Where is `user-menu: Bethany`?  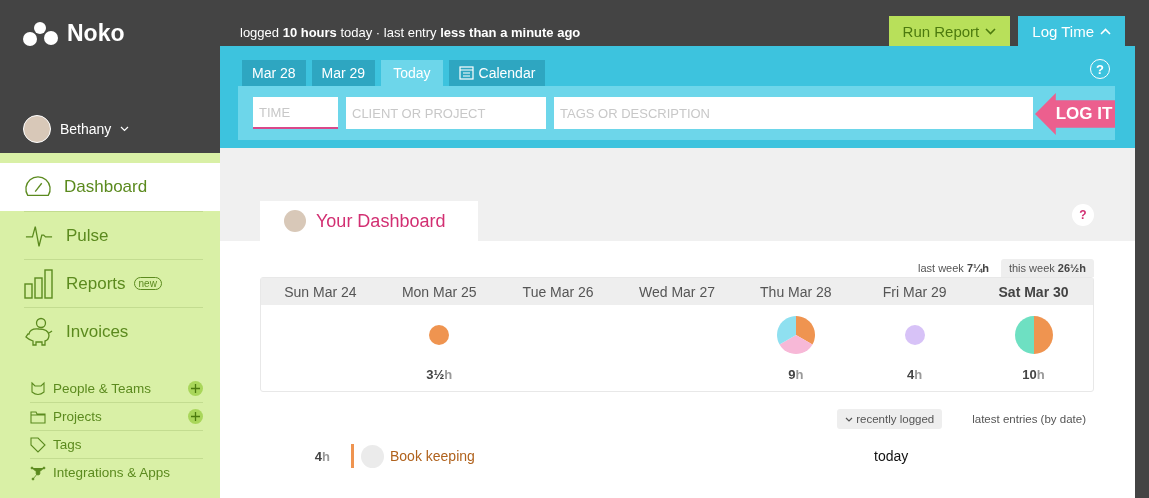
user-menu: Bethany is located at coordinates (121, 129).